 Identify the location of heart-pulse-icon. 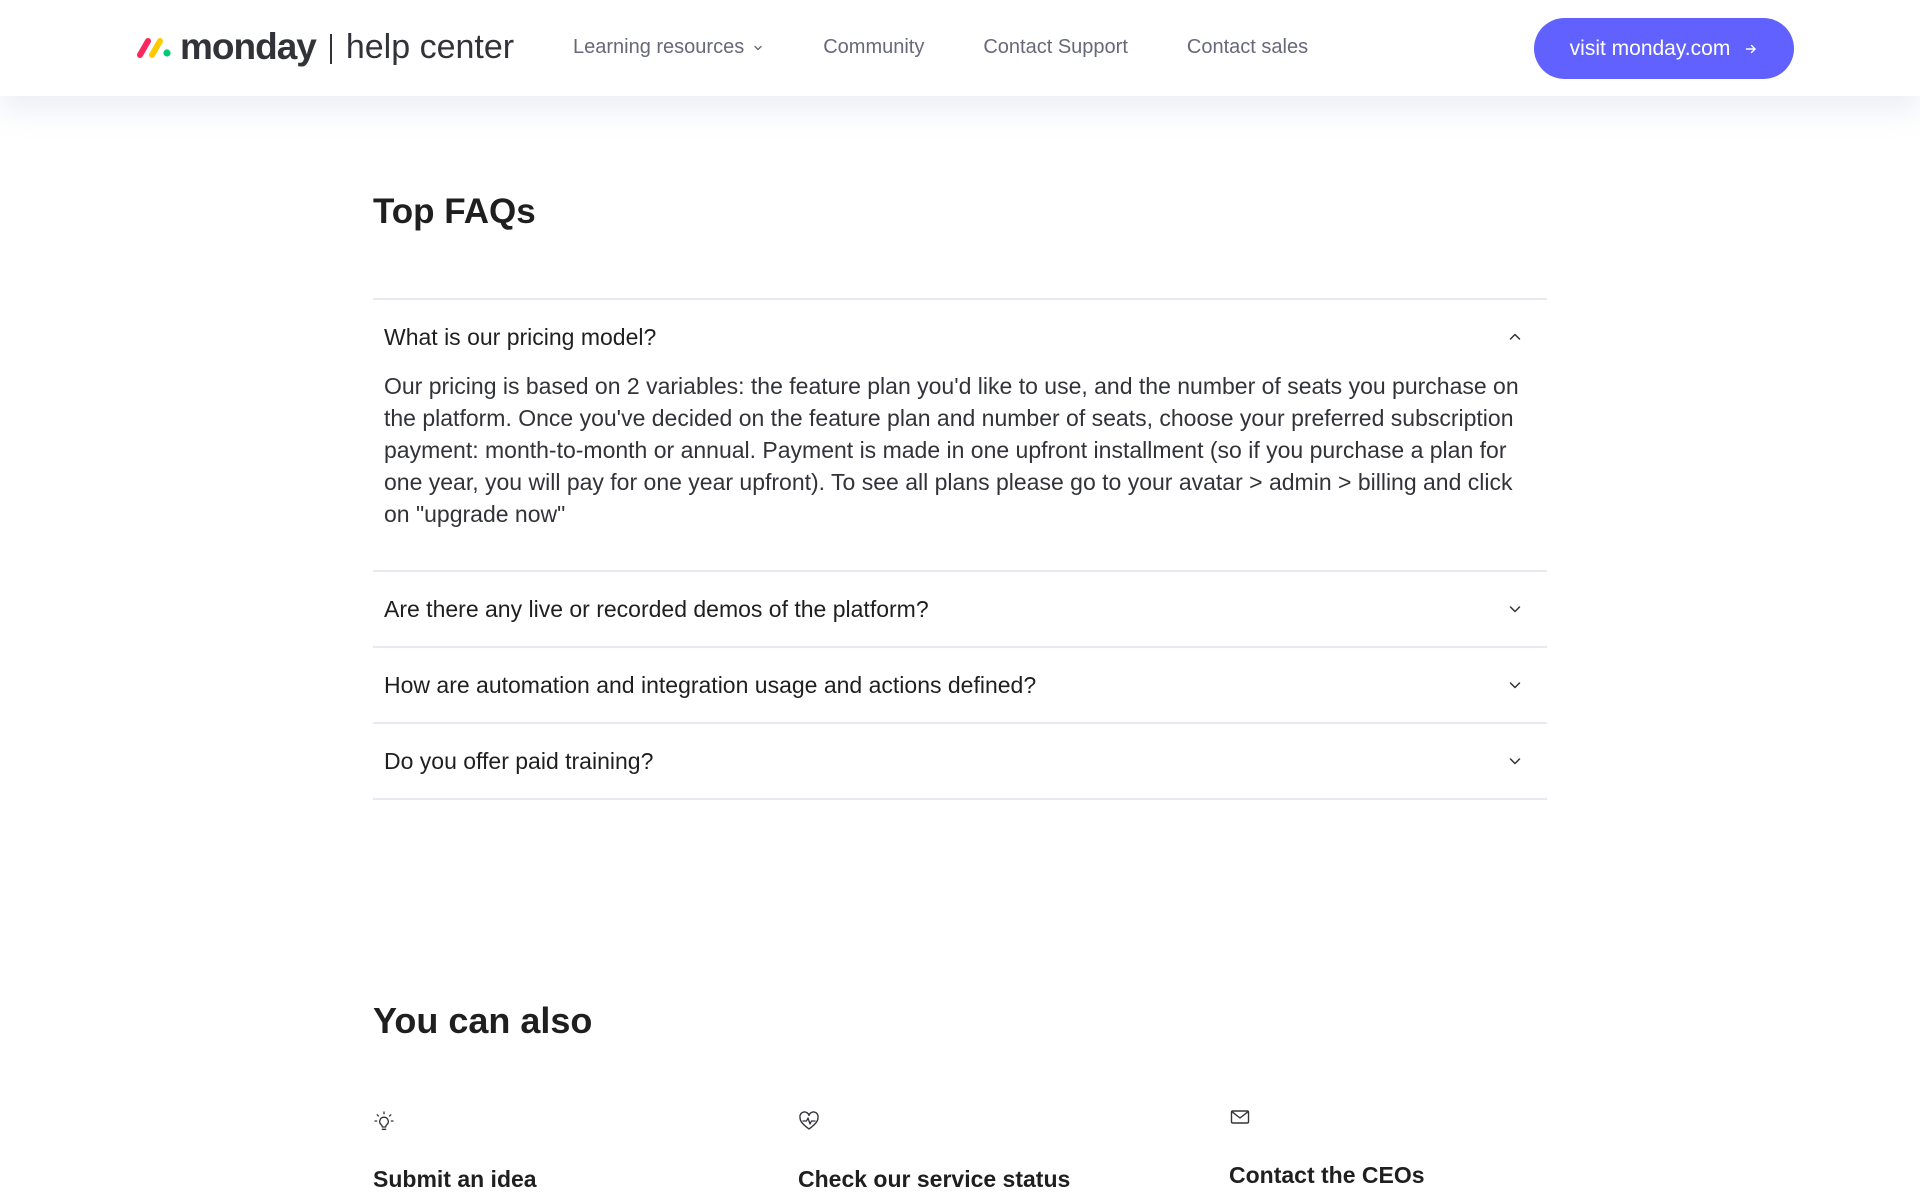
(809, 1120).